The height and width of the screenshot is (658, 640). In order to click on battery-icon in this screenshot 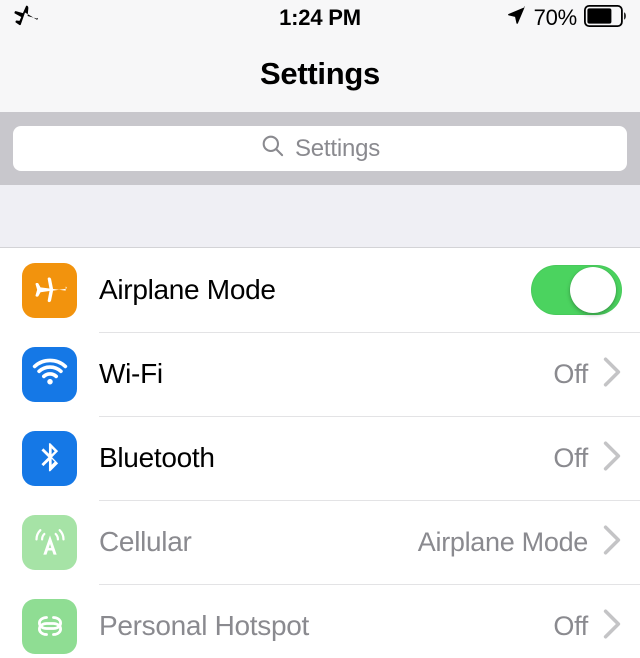, I will do `click(605, 18)`.